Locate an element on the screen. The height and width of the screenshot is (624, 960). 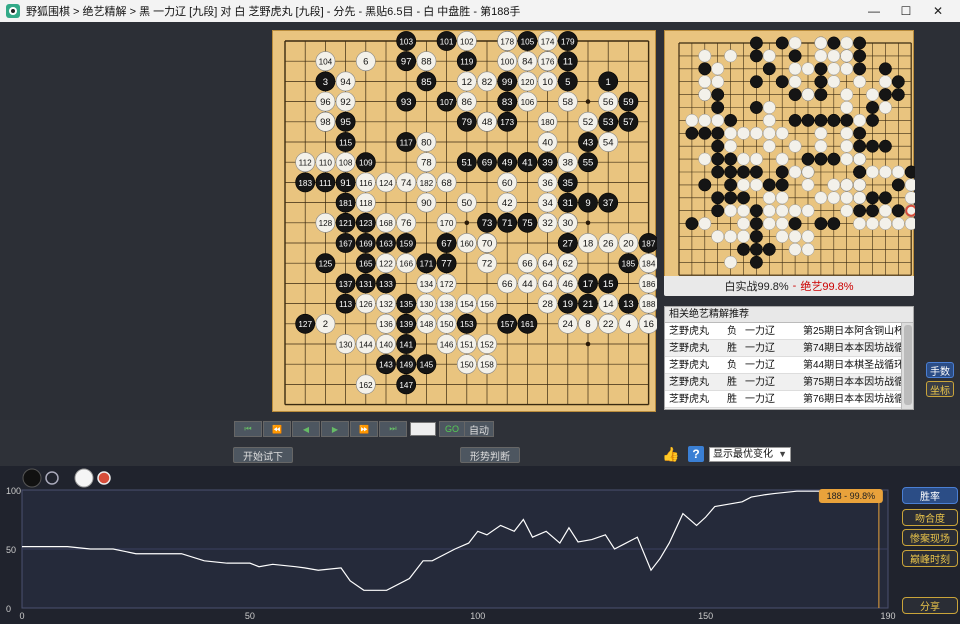
maximize-button: ☐ is located at coordinates (906, 11).